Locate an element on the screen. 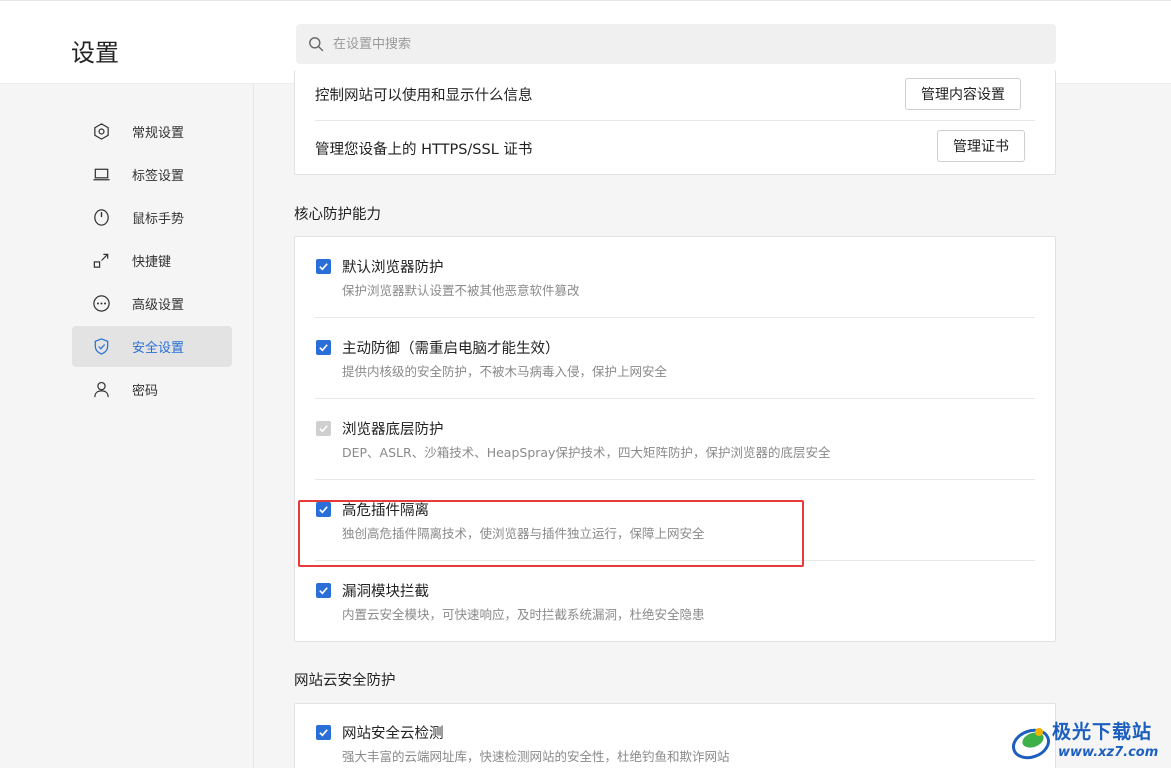 The image size is (1171, 768). sidebar-item-general: 常规设置 is located at coordinates (152, 131).